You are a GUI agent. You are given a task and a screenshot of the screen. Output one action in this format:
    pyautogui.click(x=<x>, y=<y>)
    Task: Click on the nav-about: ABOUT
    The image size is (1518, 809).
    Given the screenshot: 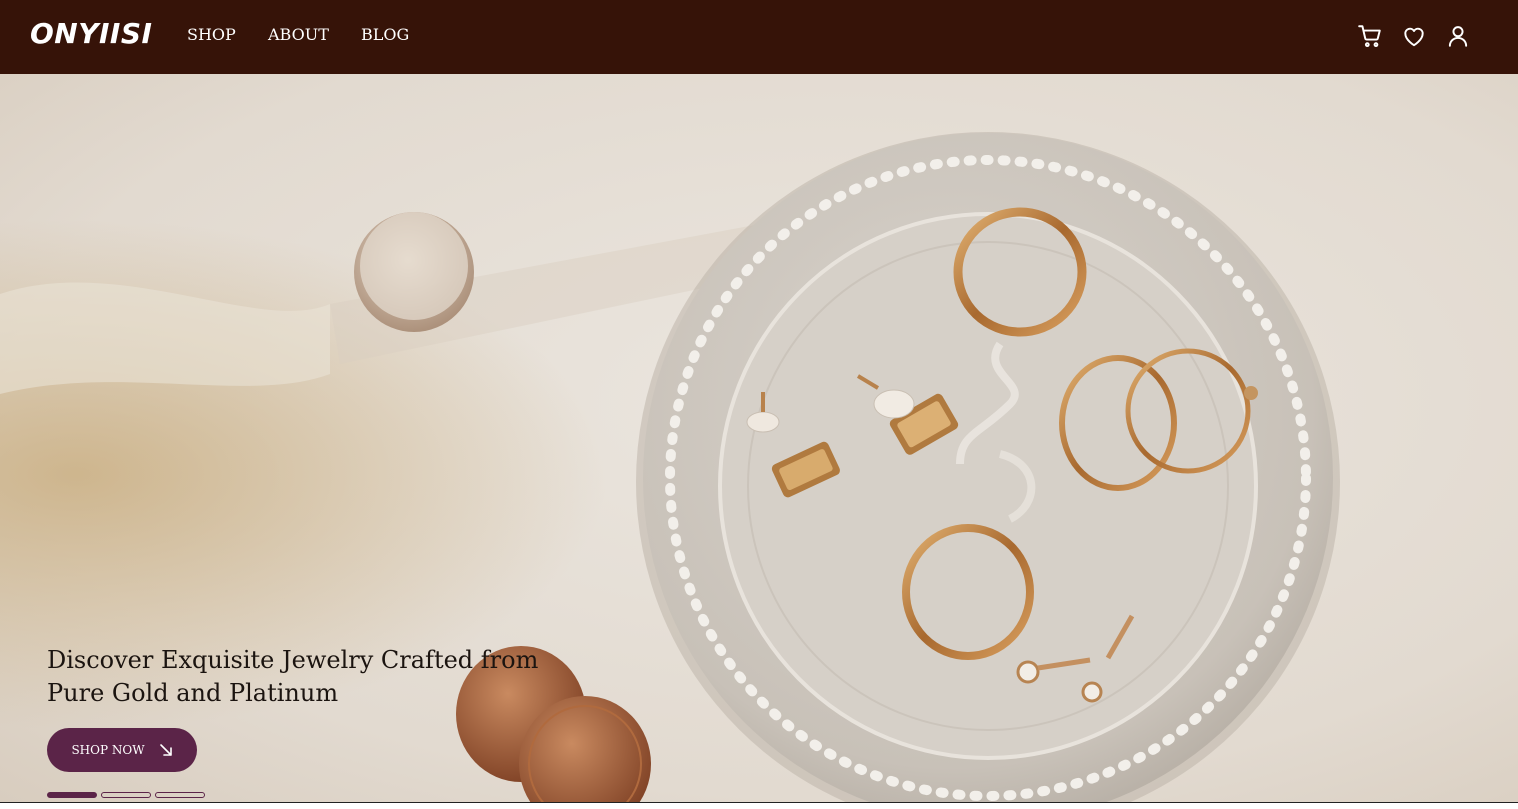 What is the action you would take?
    pyautogui.click(x=298, y=34)
    